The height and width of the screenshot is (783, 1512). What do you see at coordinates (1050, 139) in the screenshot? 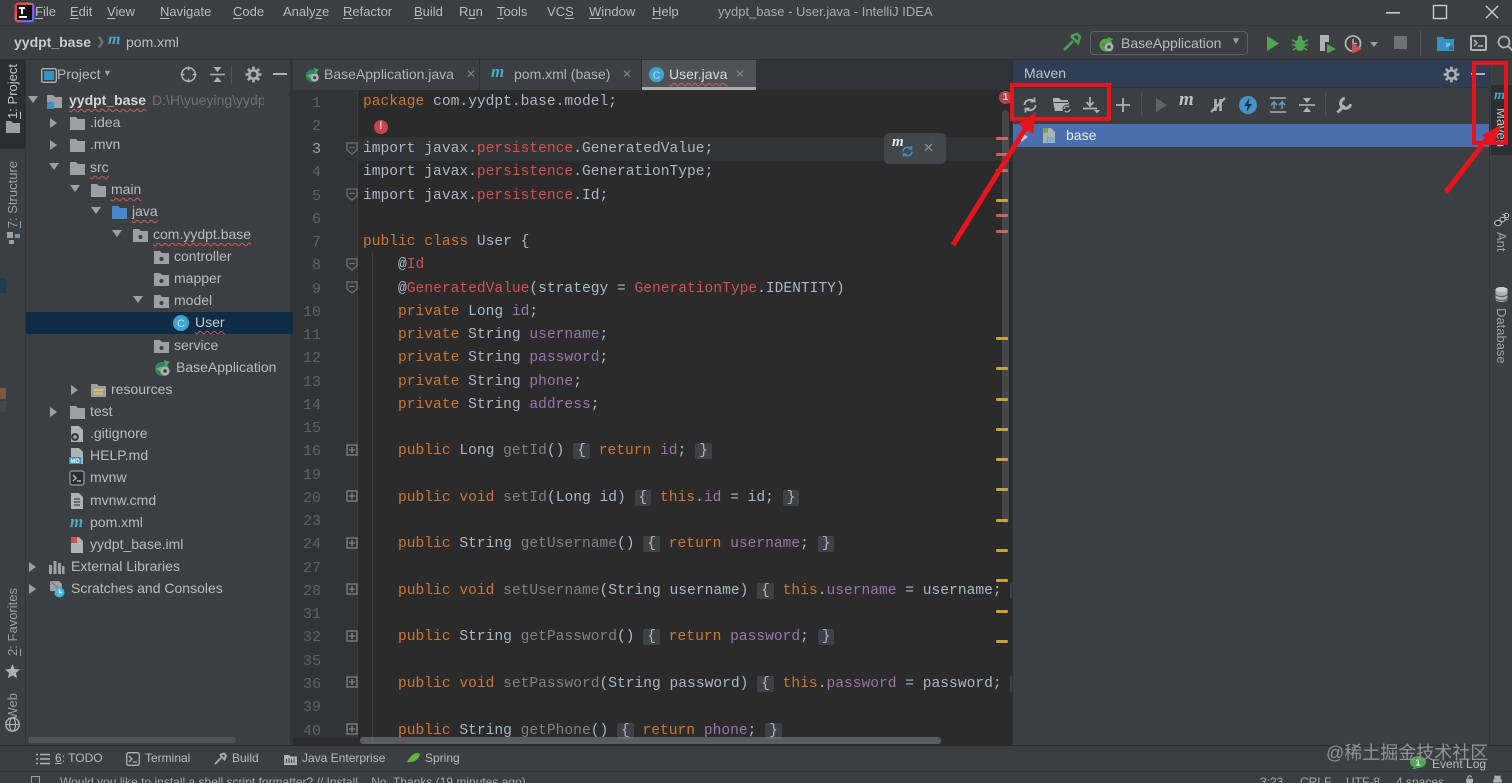
I see `svg-text: m` at bounding box center [1050, 139].